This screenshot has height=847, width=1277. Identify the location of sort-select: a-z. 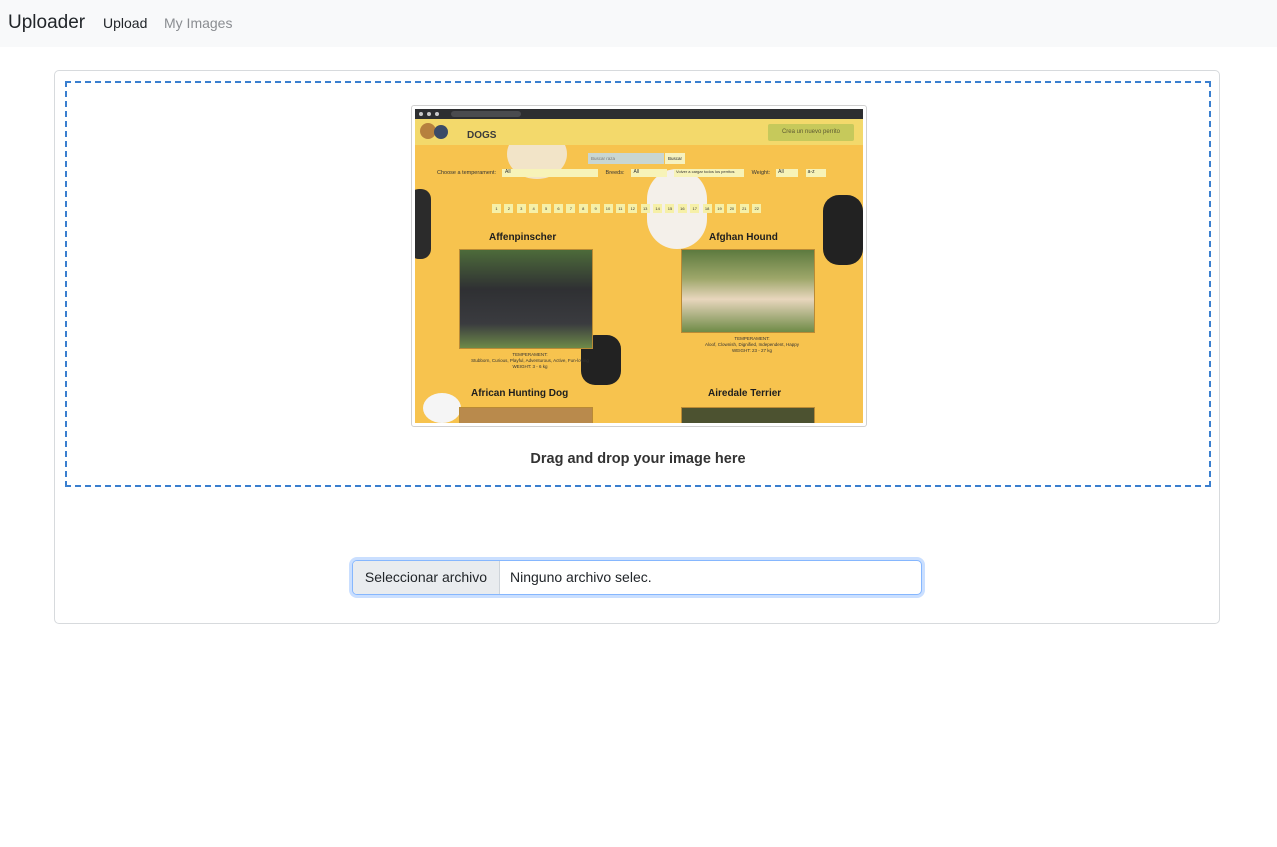
(815, 173).